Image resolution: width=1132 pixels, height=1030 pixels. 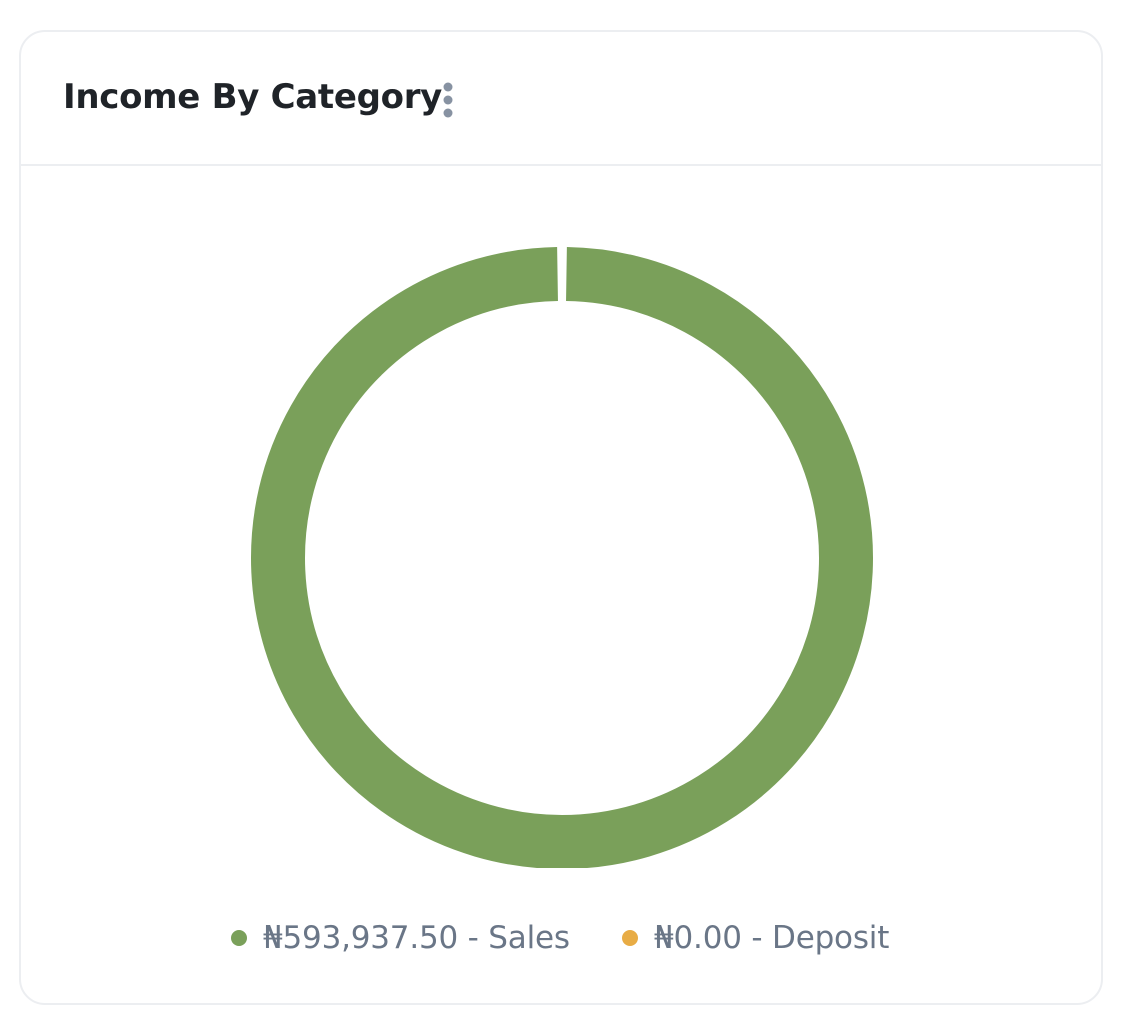 What do you see at coordinates (772, 938) in the screenshot?
I see `legend-label-deposit: ₦0.00 - Deposit` at bounding box center [772, 938].